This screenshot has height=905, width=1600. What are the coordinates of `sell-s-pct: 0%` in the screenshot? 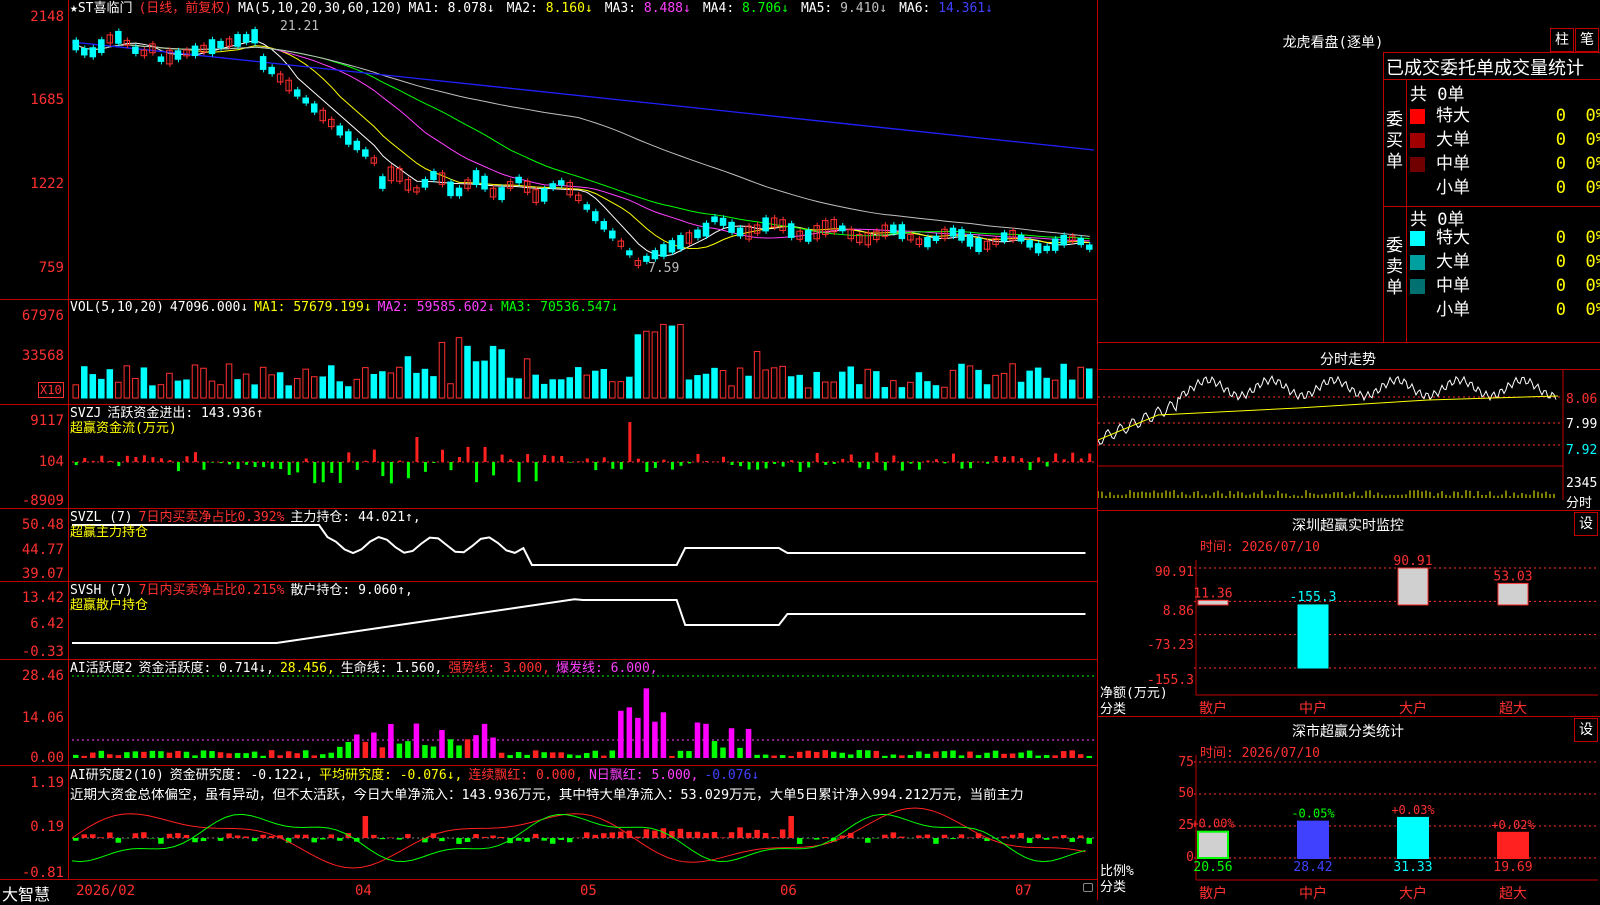 It's located at (1585, 310).